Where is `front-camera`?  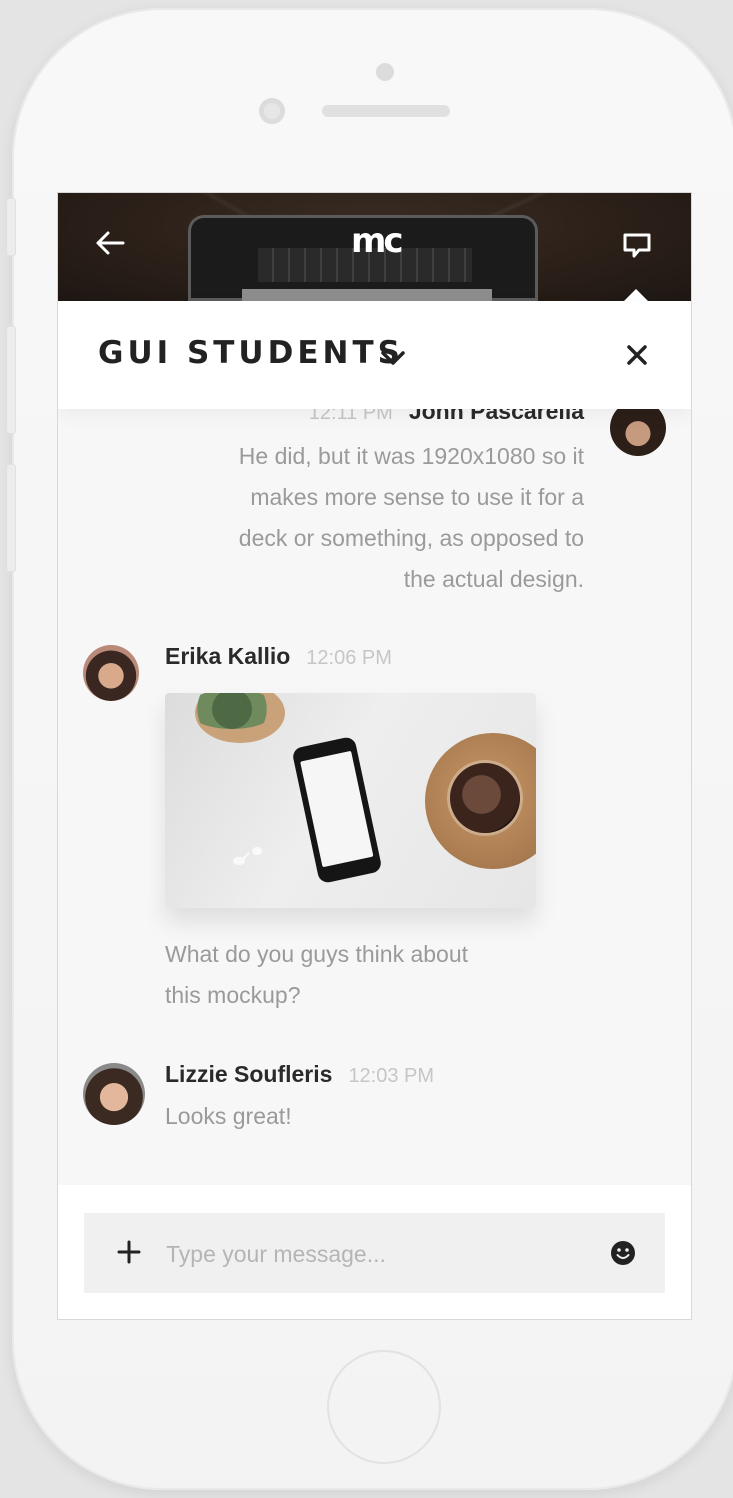
front-camera is located at coordinates (272, 111).